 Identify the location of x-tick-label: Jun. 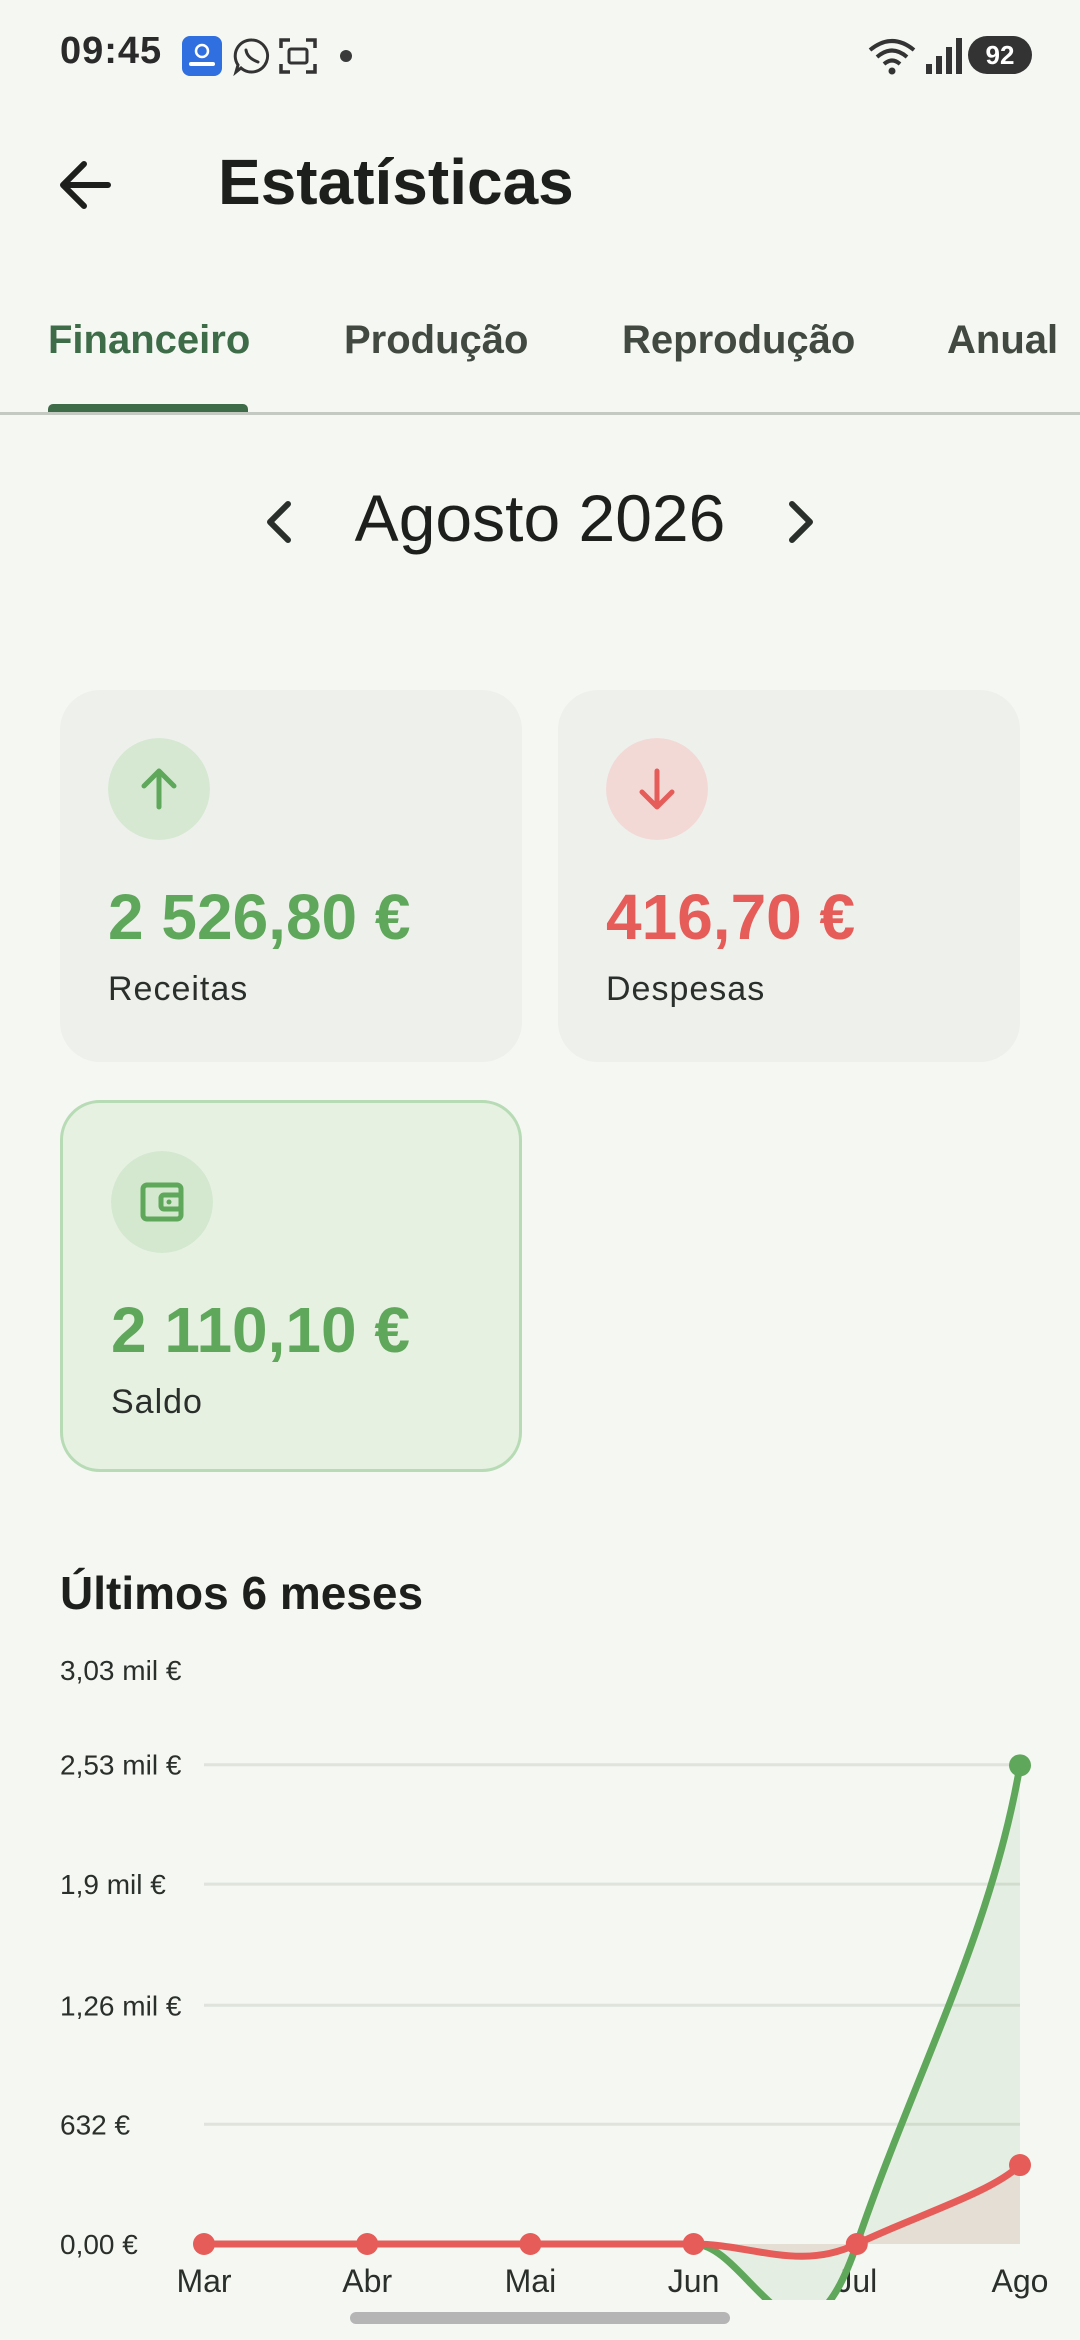
(694, 2281).